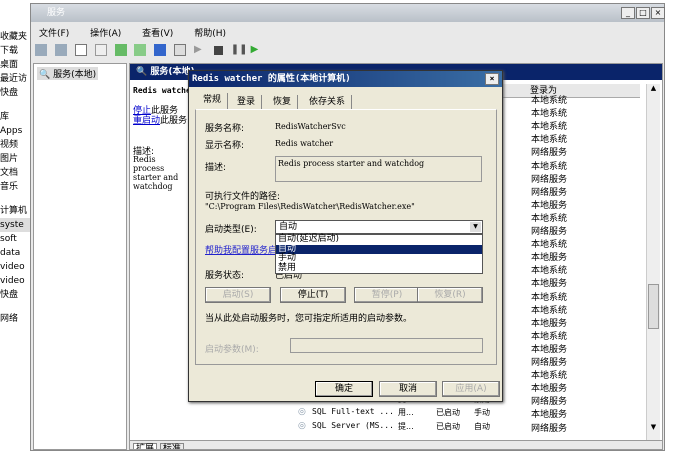 Image resolution: width=700 pixels, height=453 pixels. Describe the element at coordinates (570, 91) in the screenshot. I see `column-header-logon: 登录为` at that location.